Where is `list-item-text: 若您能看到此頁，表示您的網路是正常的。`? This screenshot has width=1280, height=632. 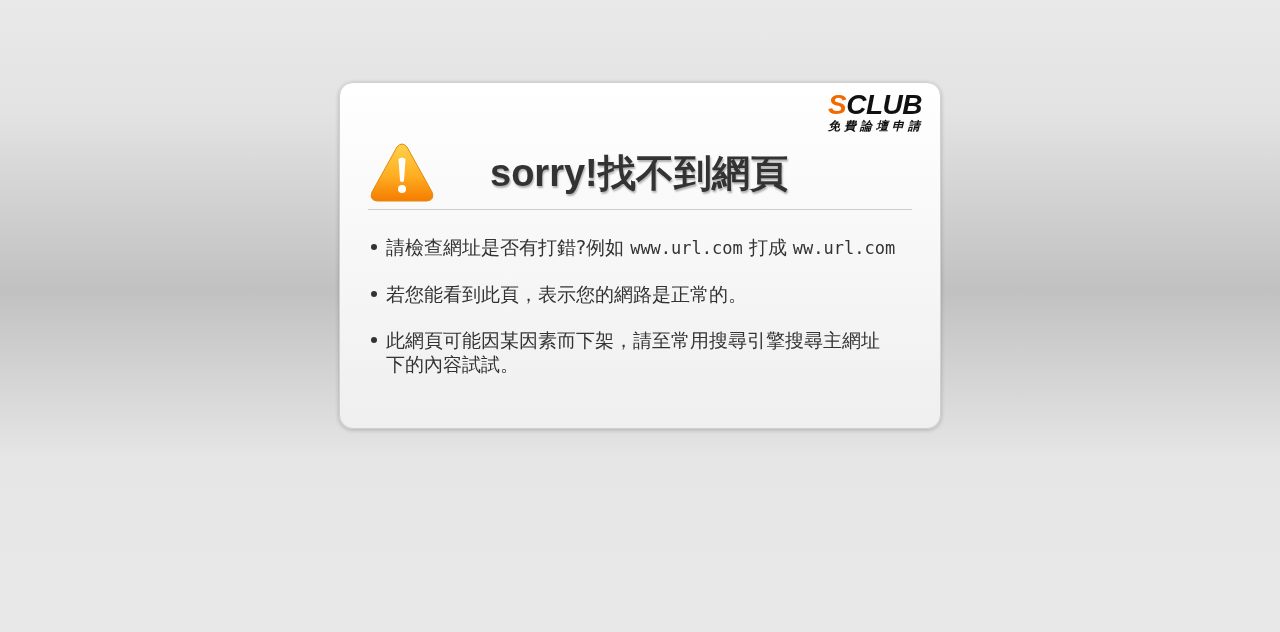
list-item-text: 若您能看到此頁，表示您的網路是正常的。 is located at coordinates (567, 294).